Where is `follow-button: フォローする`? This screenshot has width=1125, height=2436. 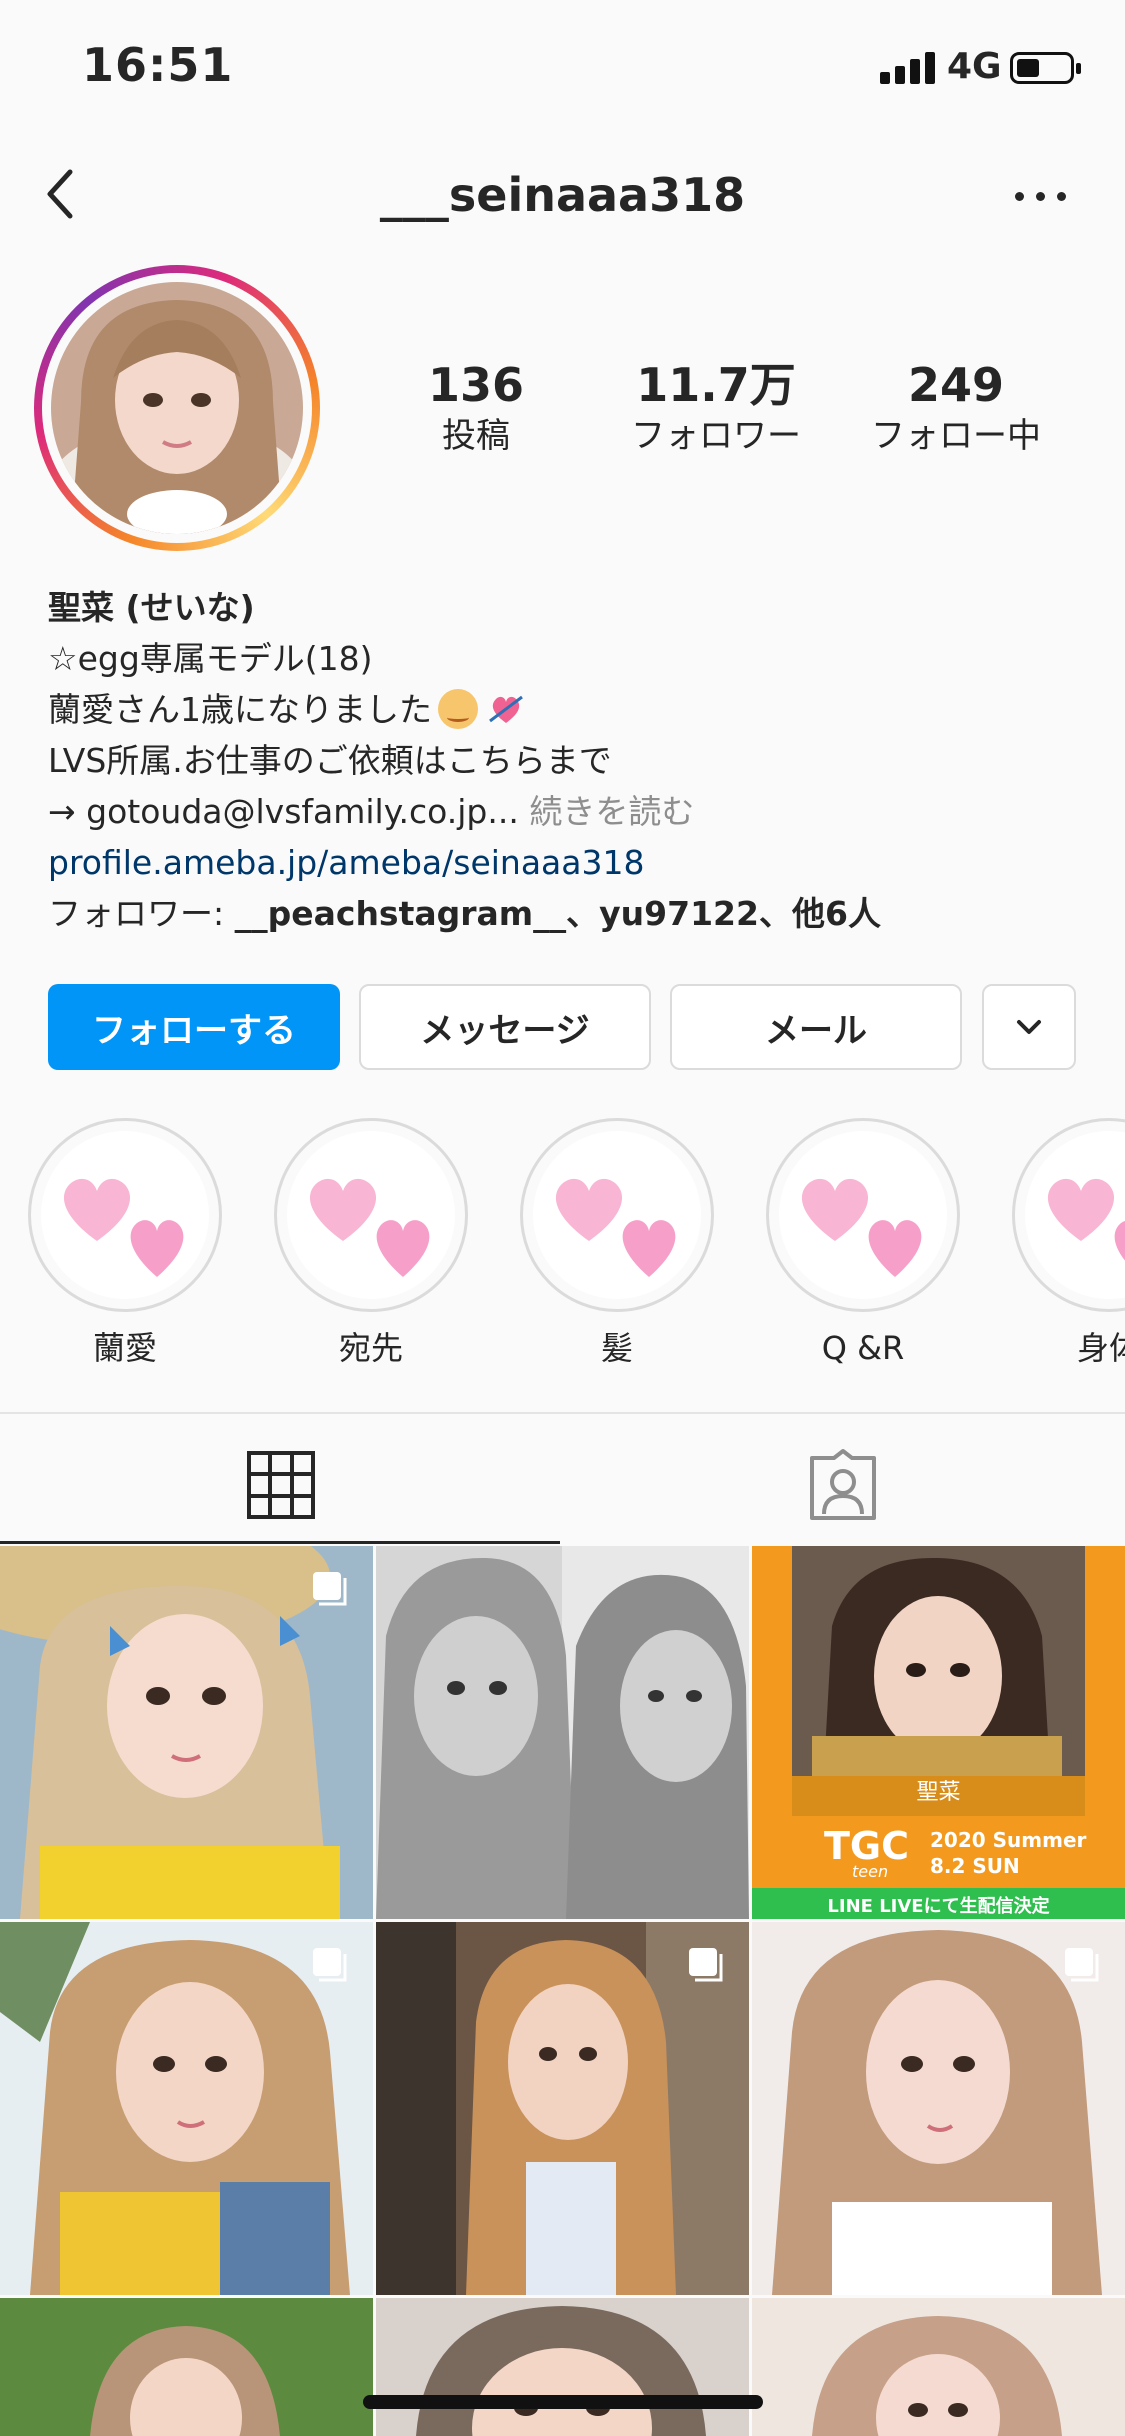
follow-button: フォローする is located at coordinates (194, 1027).